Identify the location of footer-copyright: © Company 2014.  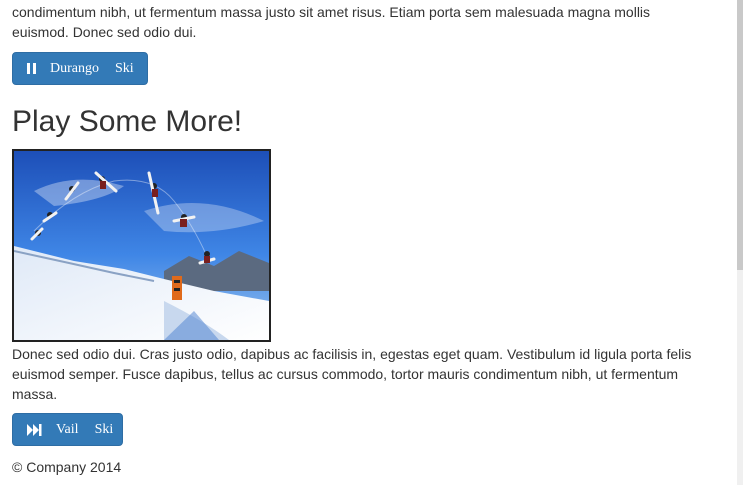
(67, 467).